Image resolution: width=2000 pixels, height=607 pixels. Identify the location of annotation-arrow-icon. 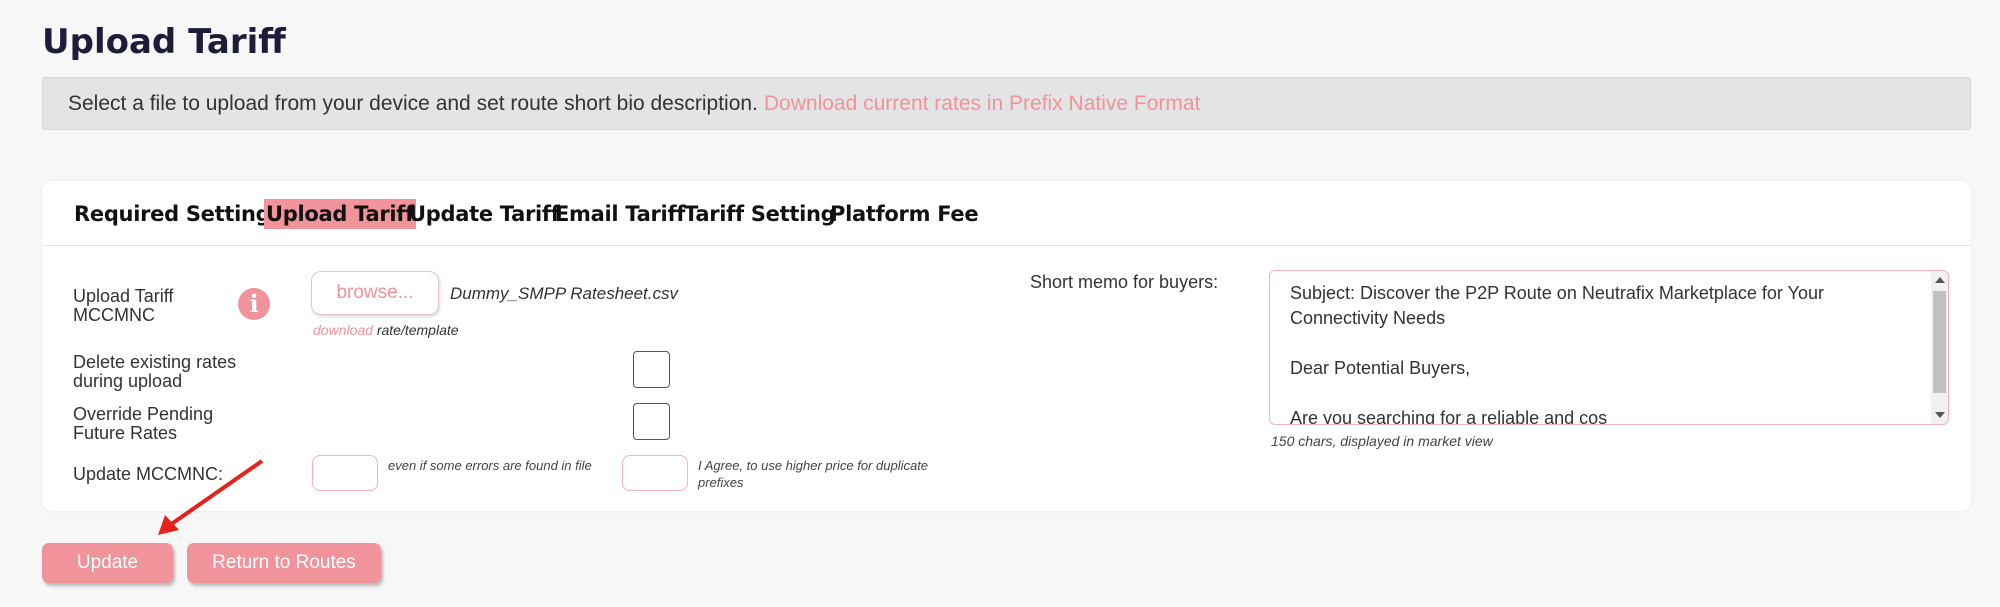
(211, 497).